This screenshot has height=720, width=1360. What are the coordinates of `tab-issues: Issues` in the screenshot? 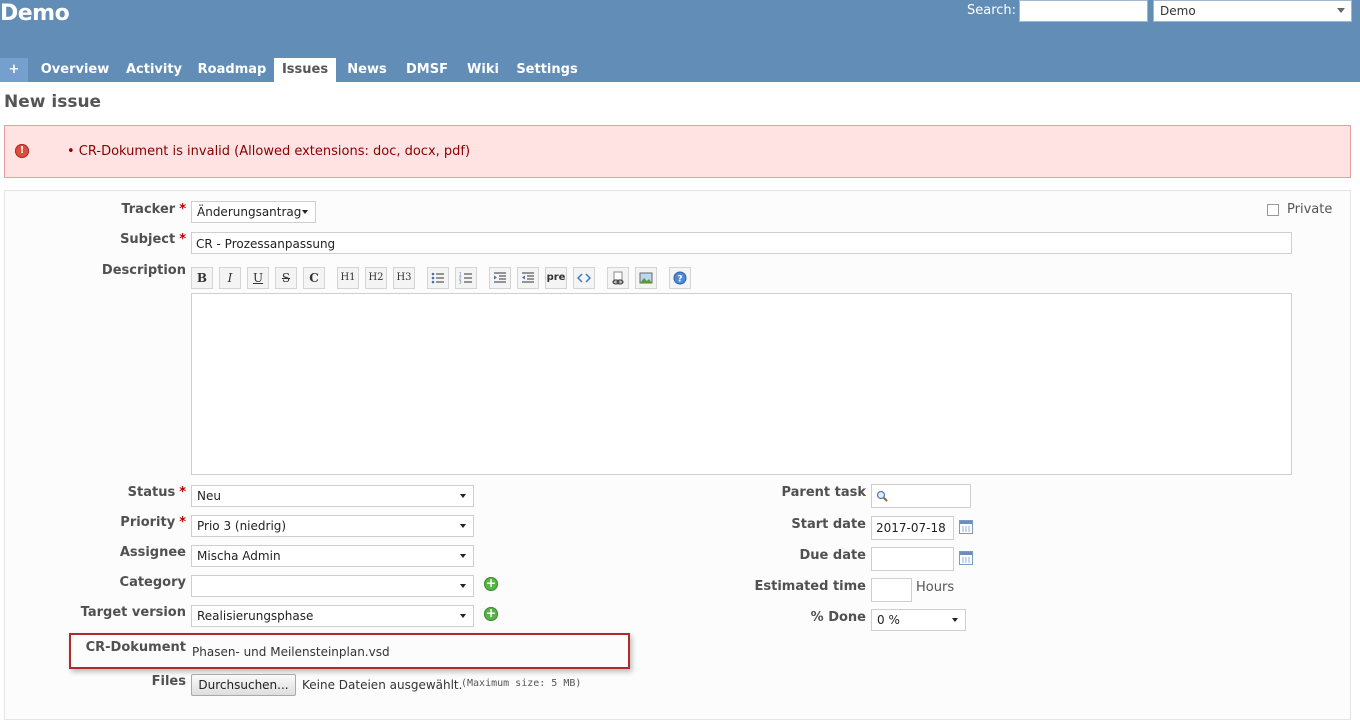 It's located at (305, 70).